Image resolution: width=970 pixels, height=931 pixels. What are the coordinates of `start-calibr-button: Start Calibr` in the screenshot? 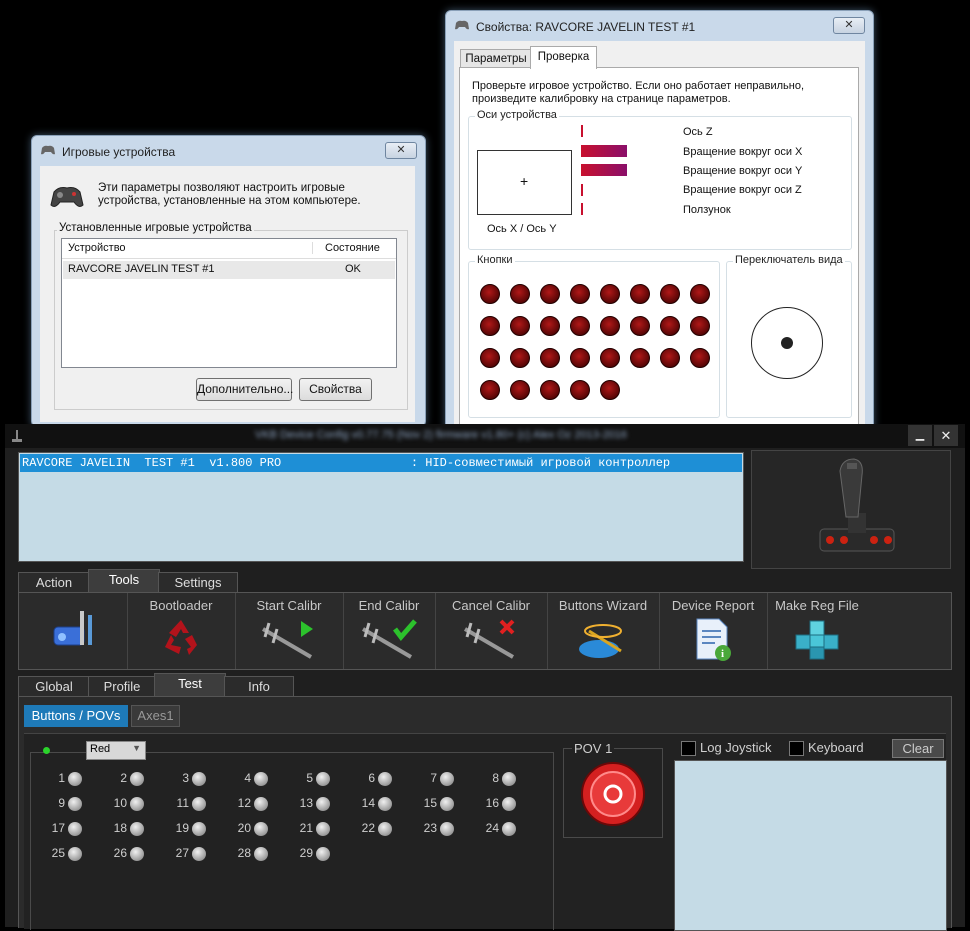 It's located at (289, 631).